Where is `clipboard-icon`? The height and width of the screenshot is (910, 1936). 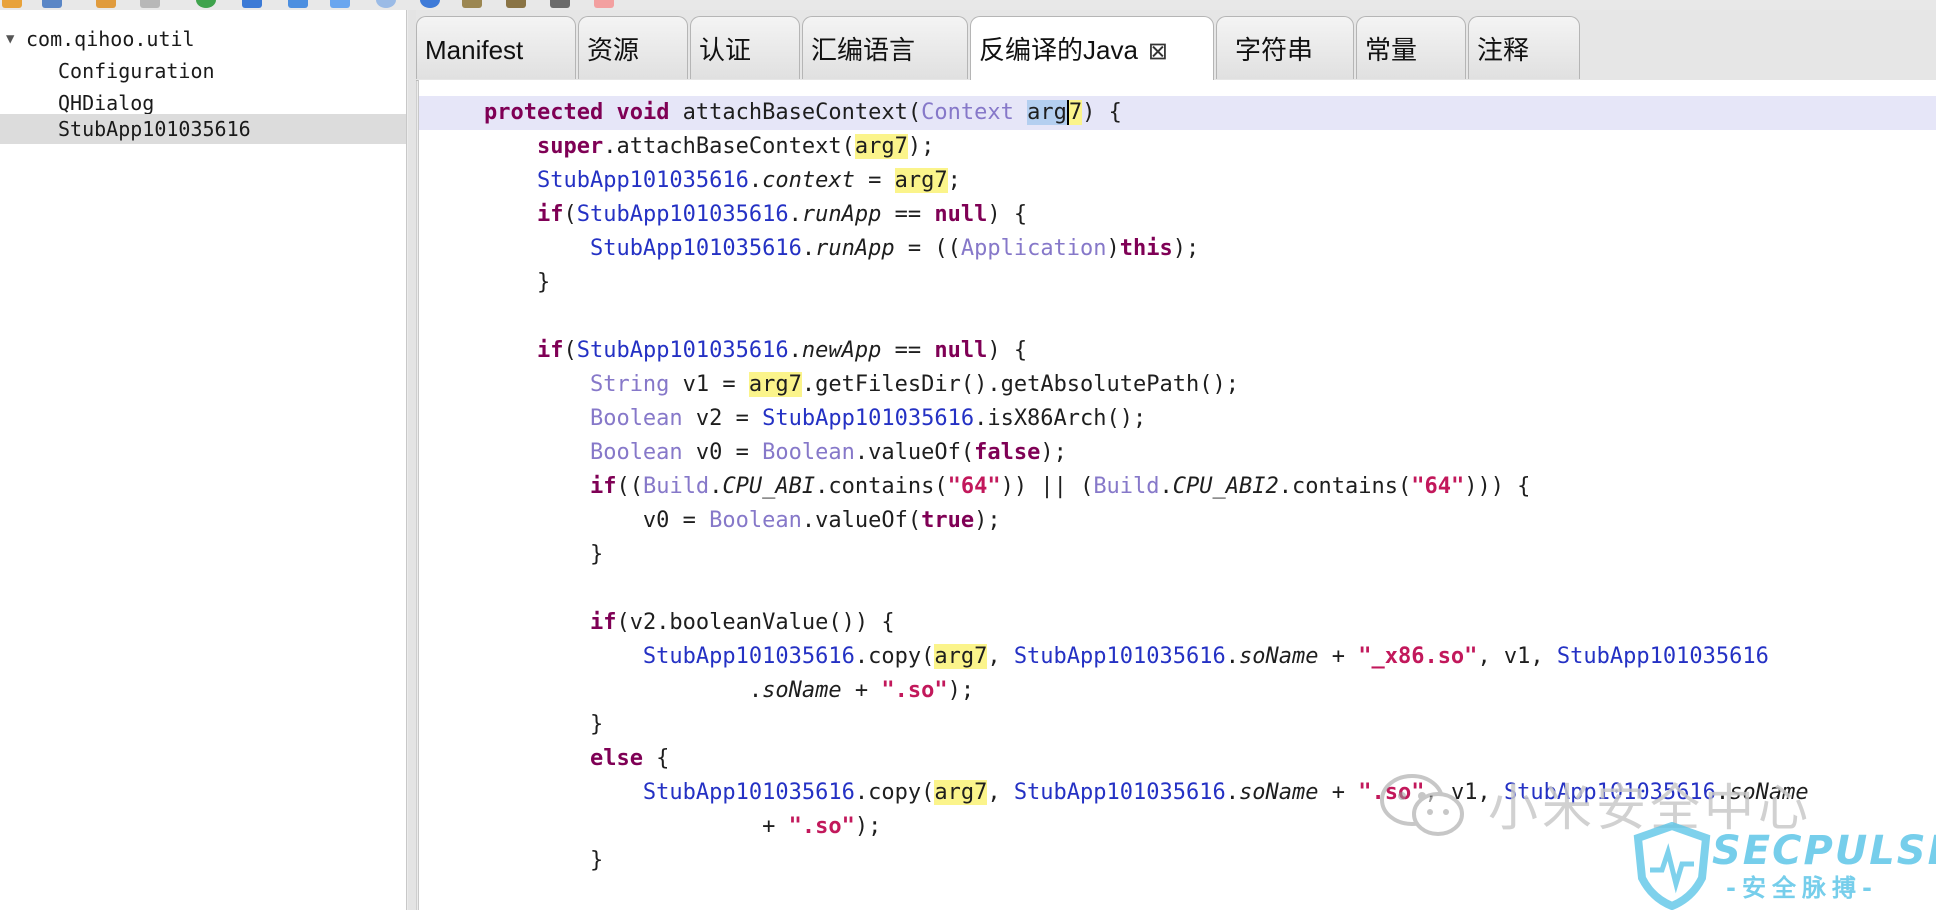 clipboard-icon is located at coordinates (150, 4).